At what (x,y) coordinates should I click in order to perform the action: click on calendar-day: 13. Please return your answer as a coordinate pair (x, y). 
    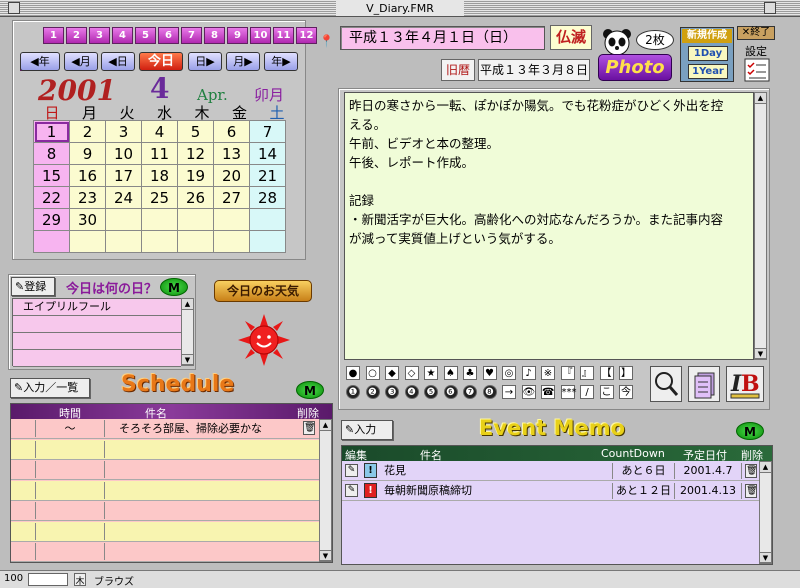
    Looking at the image, I should click on (231, 153).